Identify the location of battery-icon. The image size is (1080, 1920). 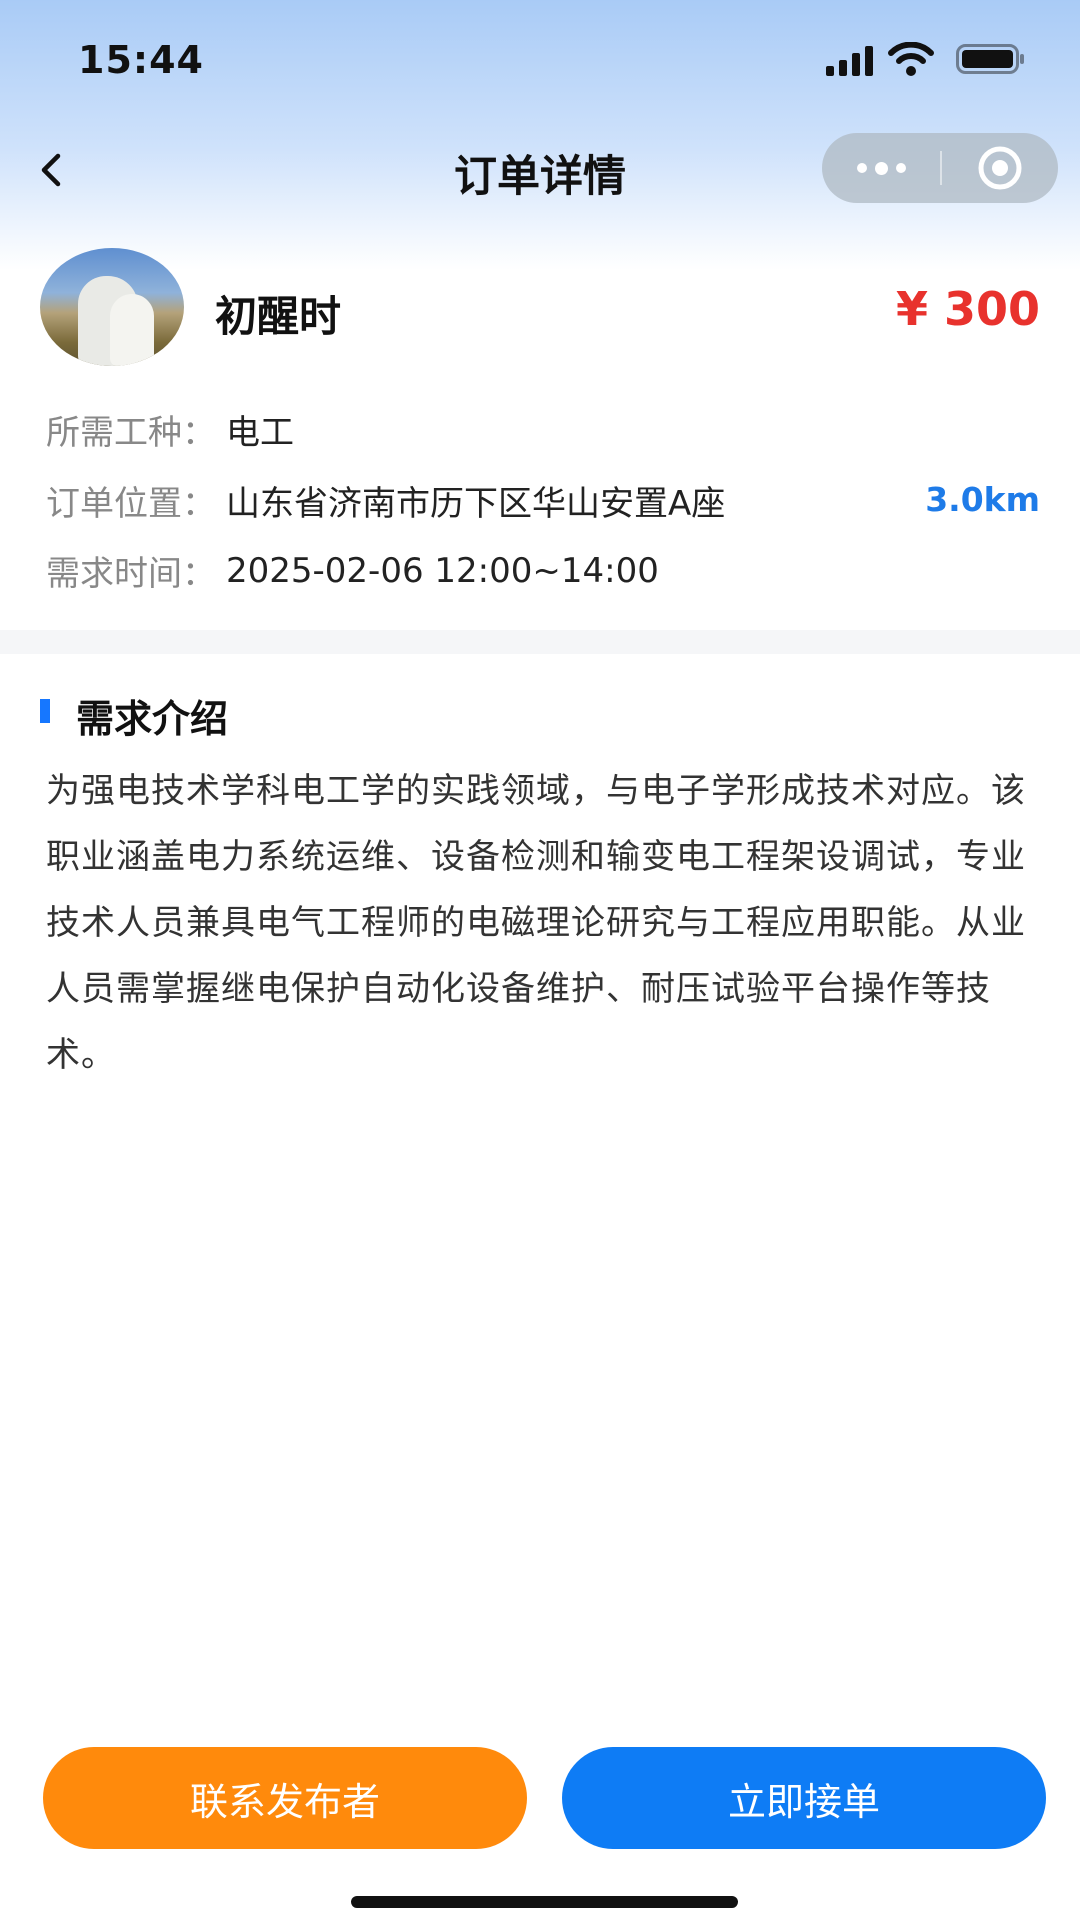
(990, 59).